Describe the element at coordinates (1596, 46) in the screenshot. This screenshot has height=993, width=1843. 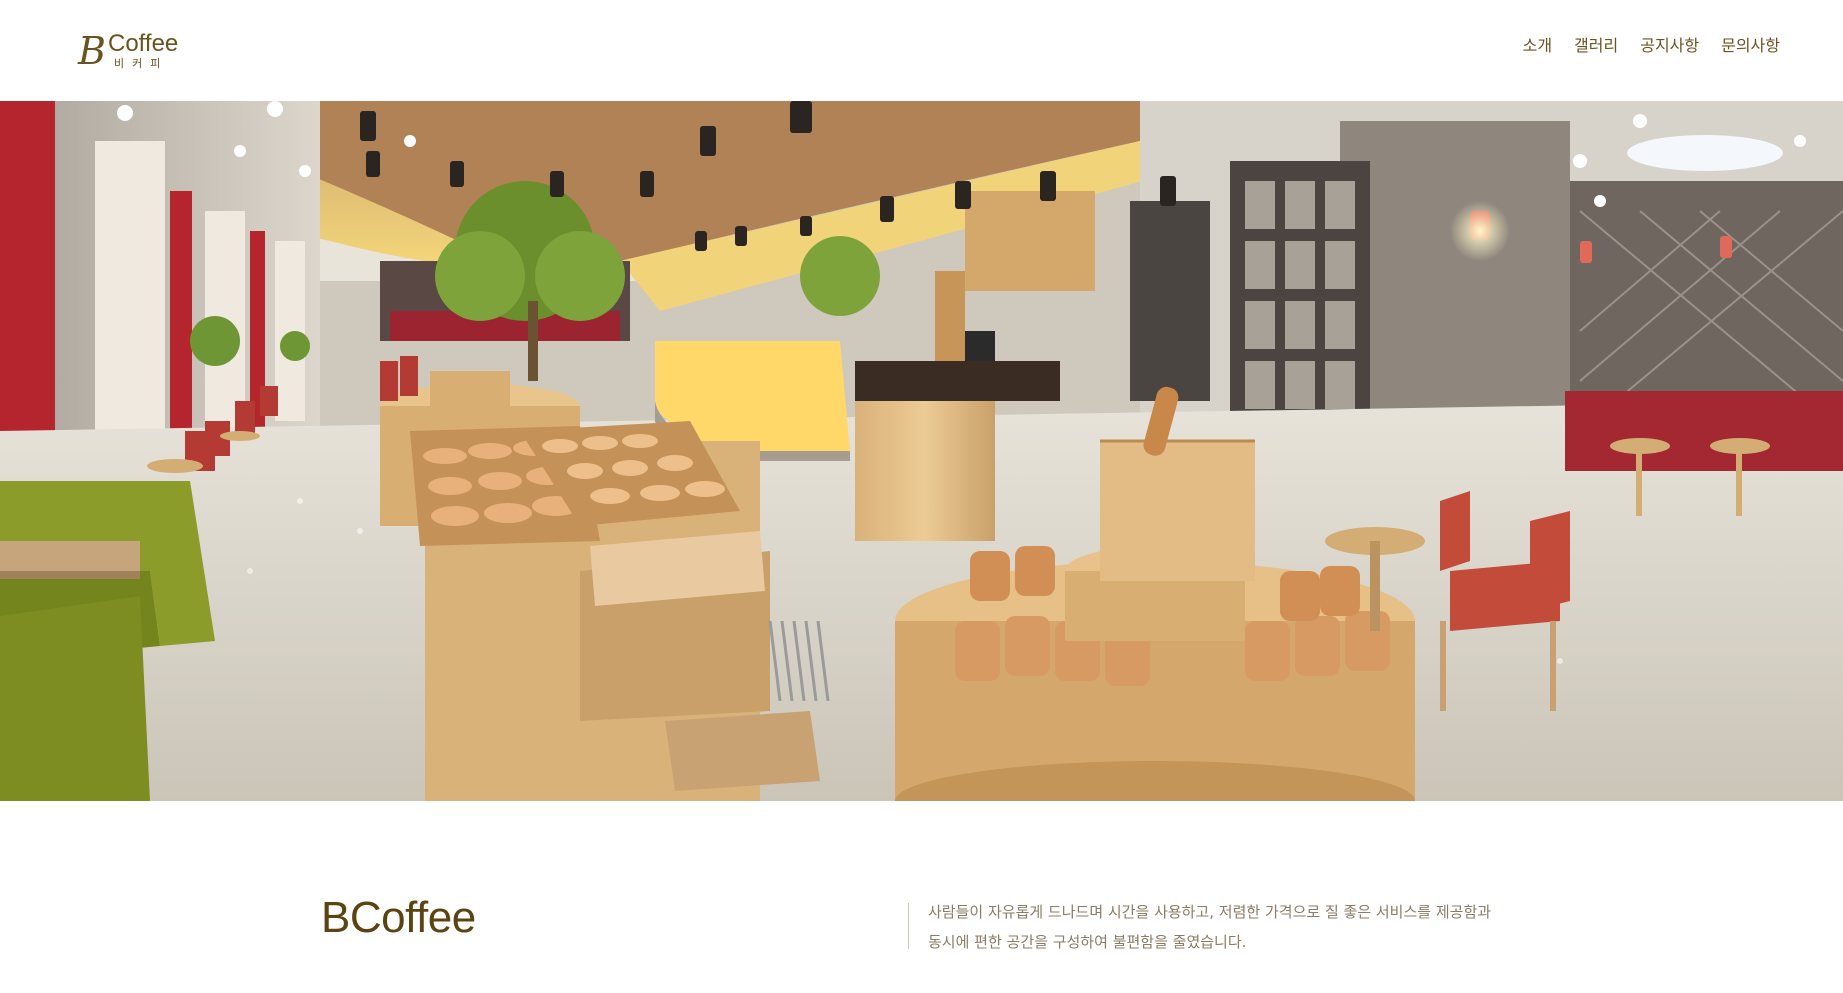
I see `nav-item-gallery: 갤러리` at that location.